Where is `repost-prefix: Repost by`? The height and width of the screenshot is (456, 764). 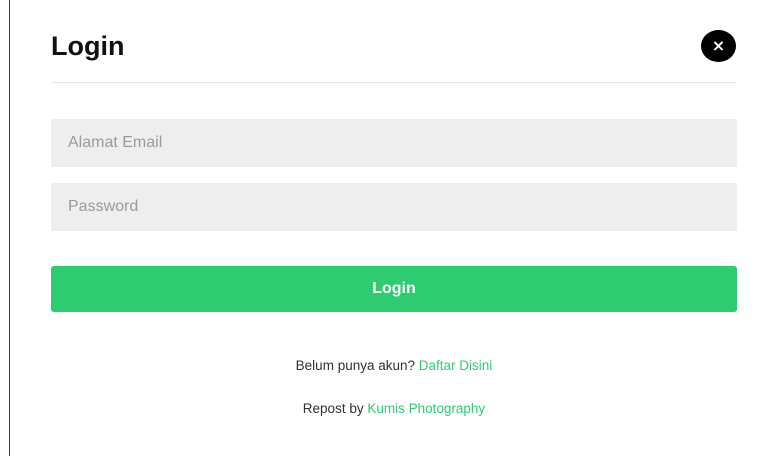 repost-prefix: Repost by is located at coordinates (333, 408).